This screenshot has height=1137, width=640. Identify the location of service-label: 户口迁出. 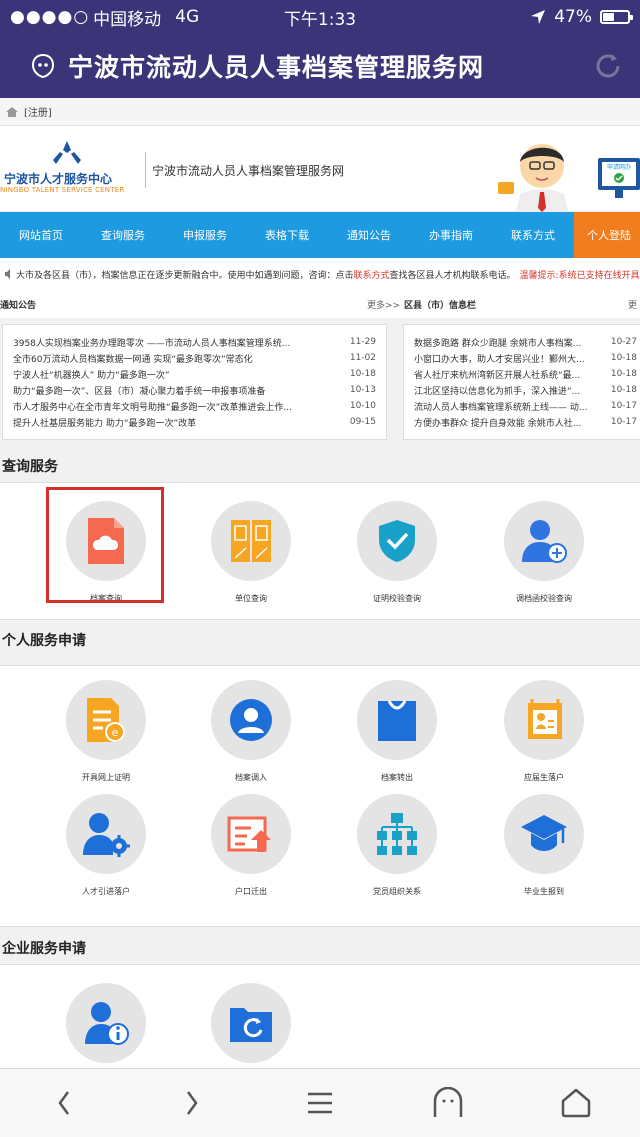
(251, 891).